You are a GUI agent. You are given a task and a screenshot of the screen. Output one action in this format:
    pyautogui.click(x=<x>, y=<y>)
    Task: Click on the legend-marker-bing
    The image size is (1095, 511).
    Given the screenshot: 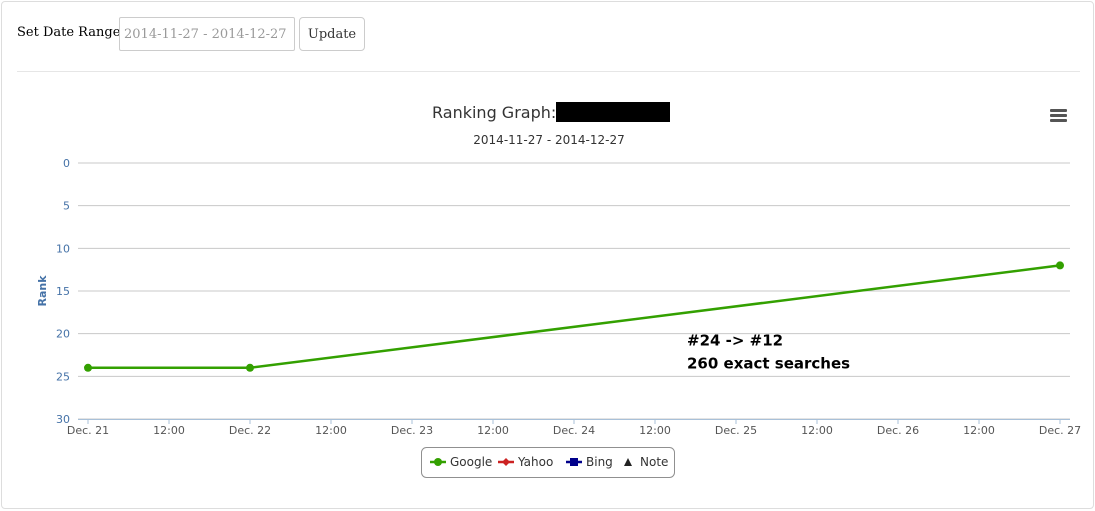 What is the action you would take?
    pyautogui.click(x=574, y=462)
    